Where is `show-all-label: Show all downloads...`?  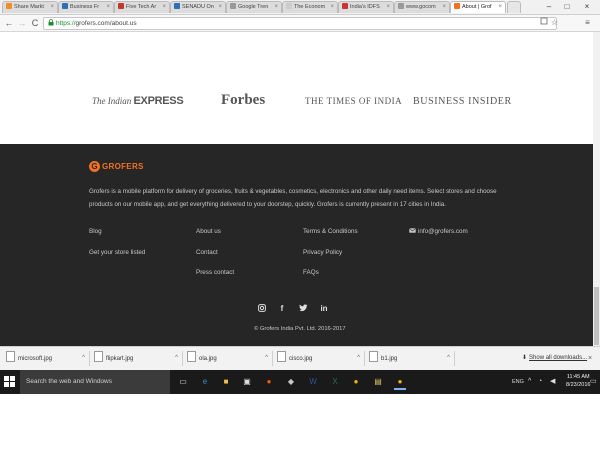
show-all-label: Show all downloads... is located at coordinates (558, 358).